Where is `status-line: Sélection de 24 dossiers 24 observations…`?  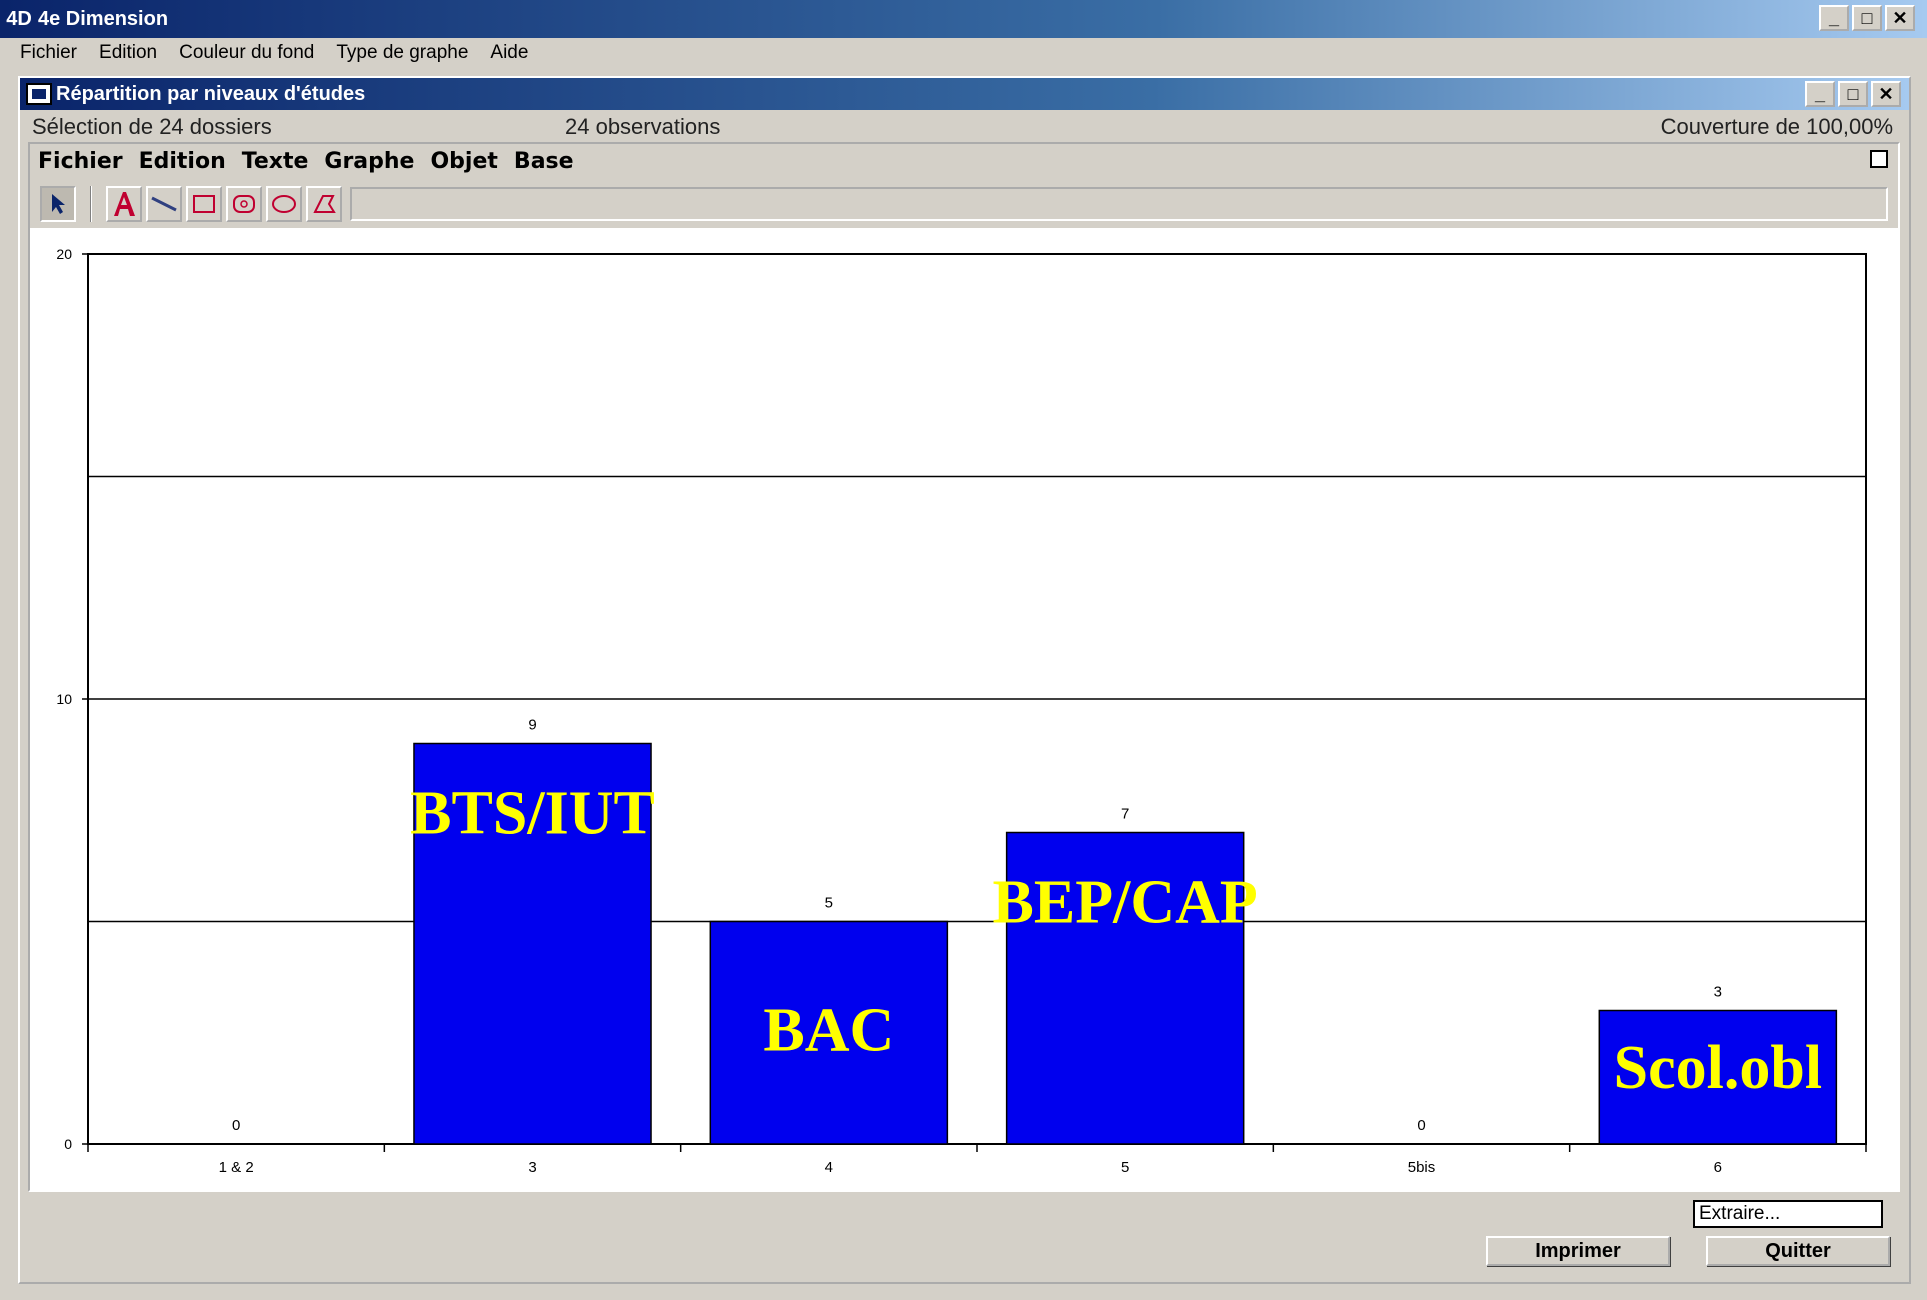 status-line: Sélection de 24 dossiers 24 observations… is located at coordinates (964, 126).